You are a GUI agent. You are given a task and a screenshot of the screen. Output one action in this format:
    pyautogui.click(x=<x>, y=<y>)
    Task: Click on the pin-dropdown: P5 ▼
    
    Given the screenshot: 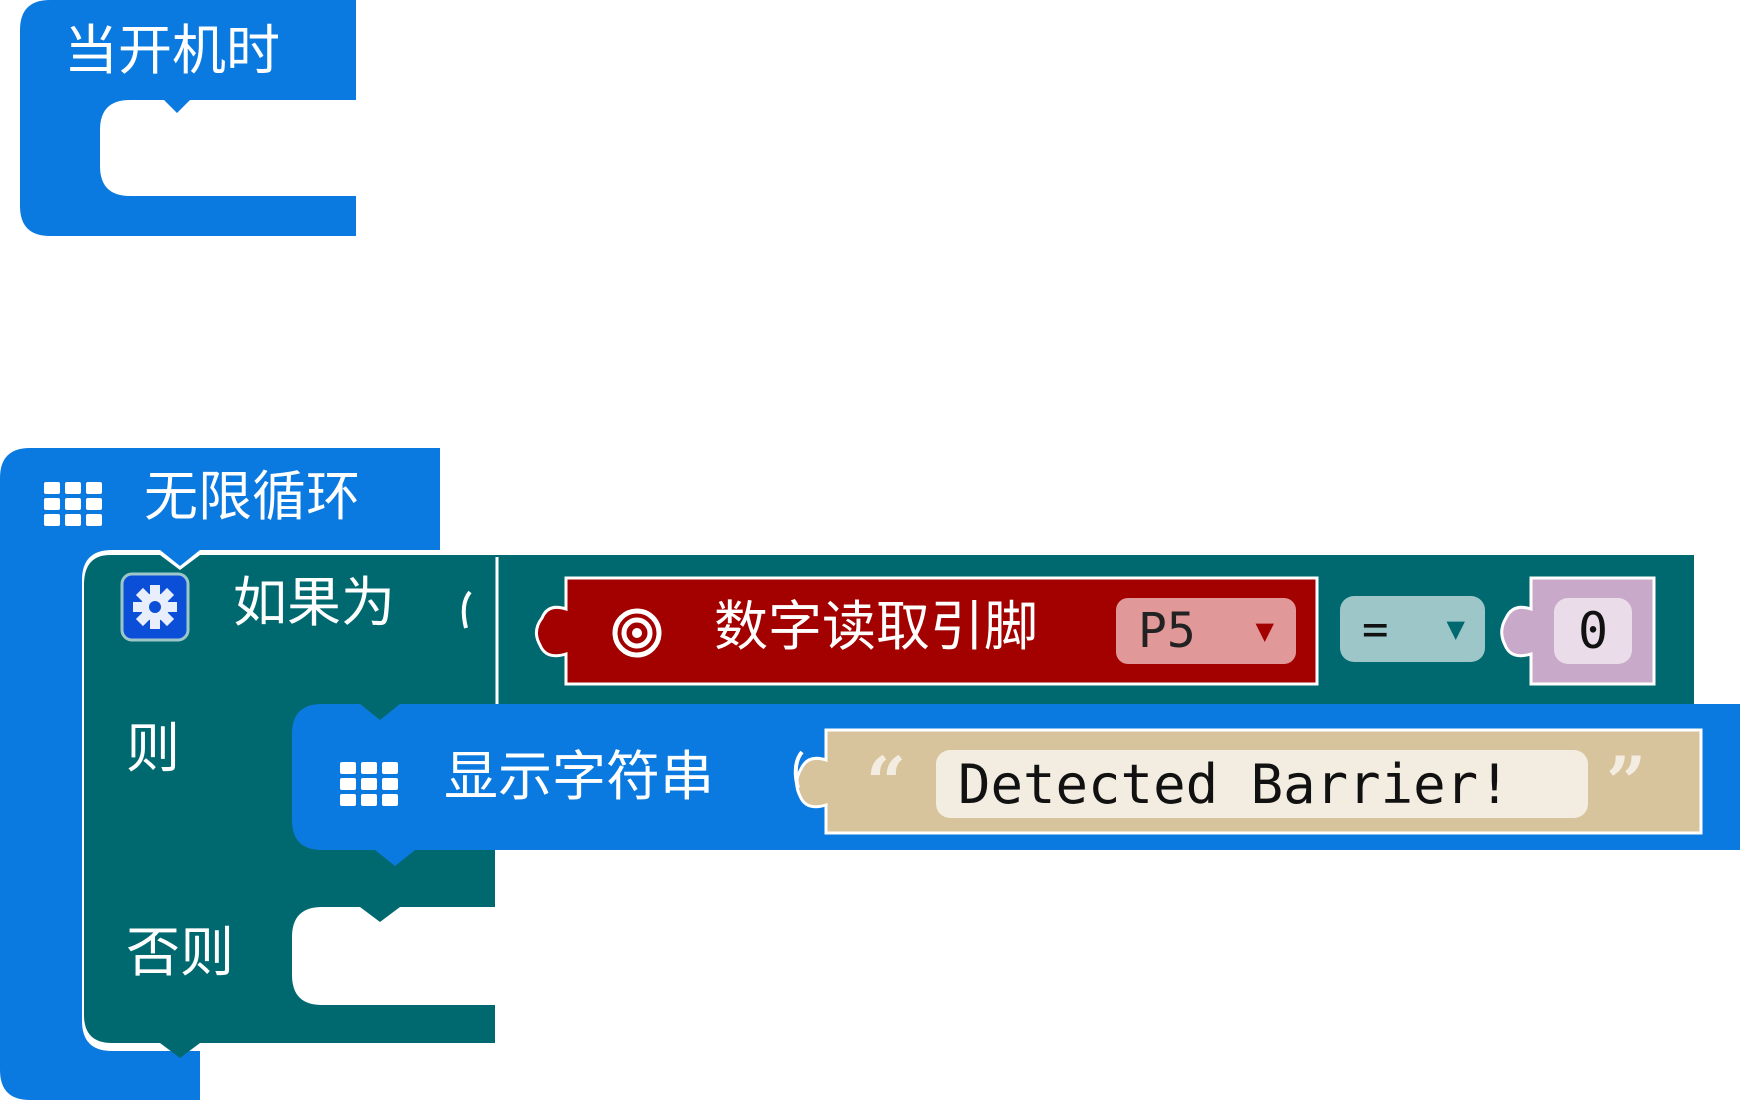 What is the action you would take?
    pyautogui.click(x=1206, y=631)
    